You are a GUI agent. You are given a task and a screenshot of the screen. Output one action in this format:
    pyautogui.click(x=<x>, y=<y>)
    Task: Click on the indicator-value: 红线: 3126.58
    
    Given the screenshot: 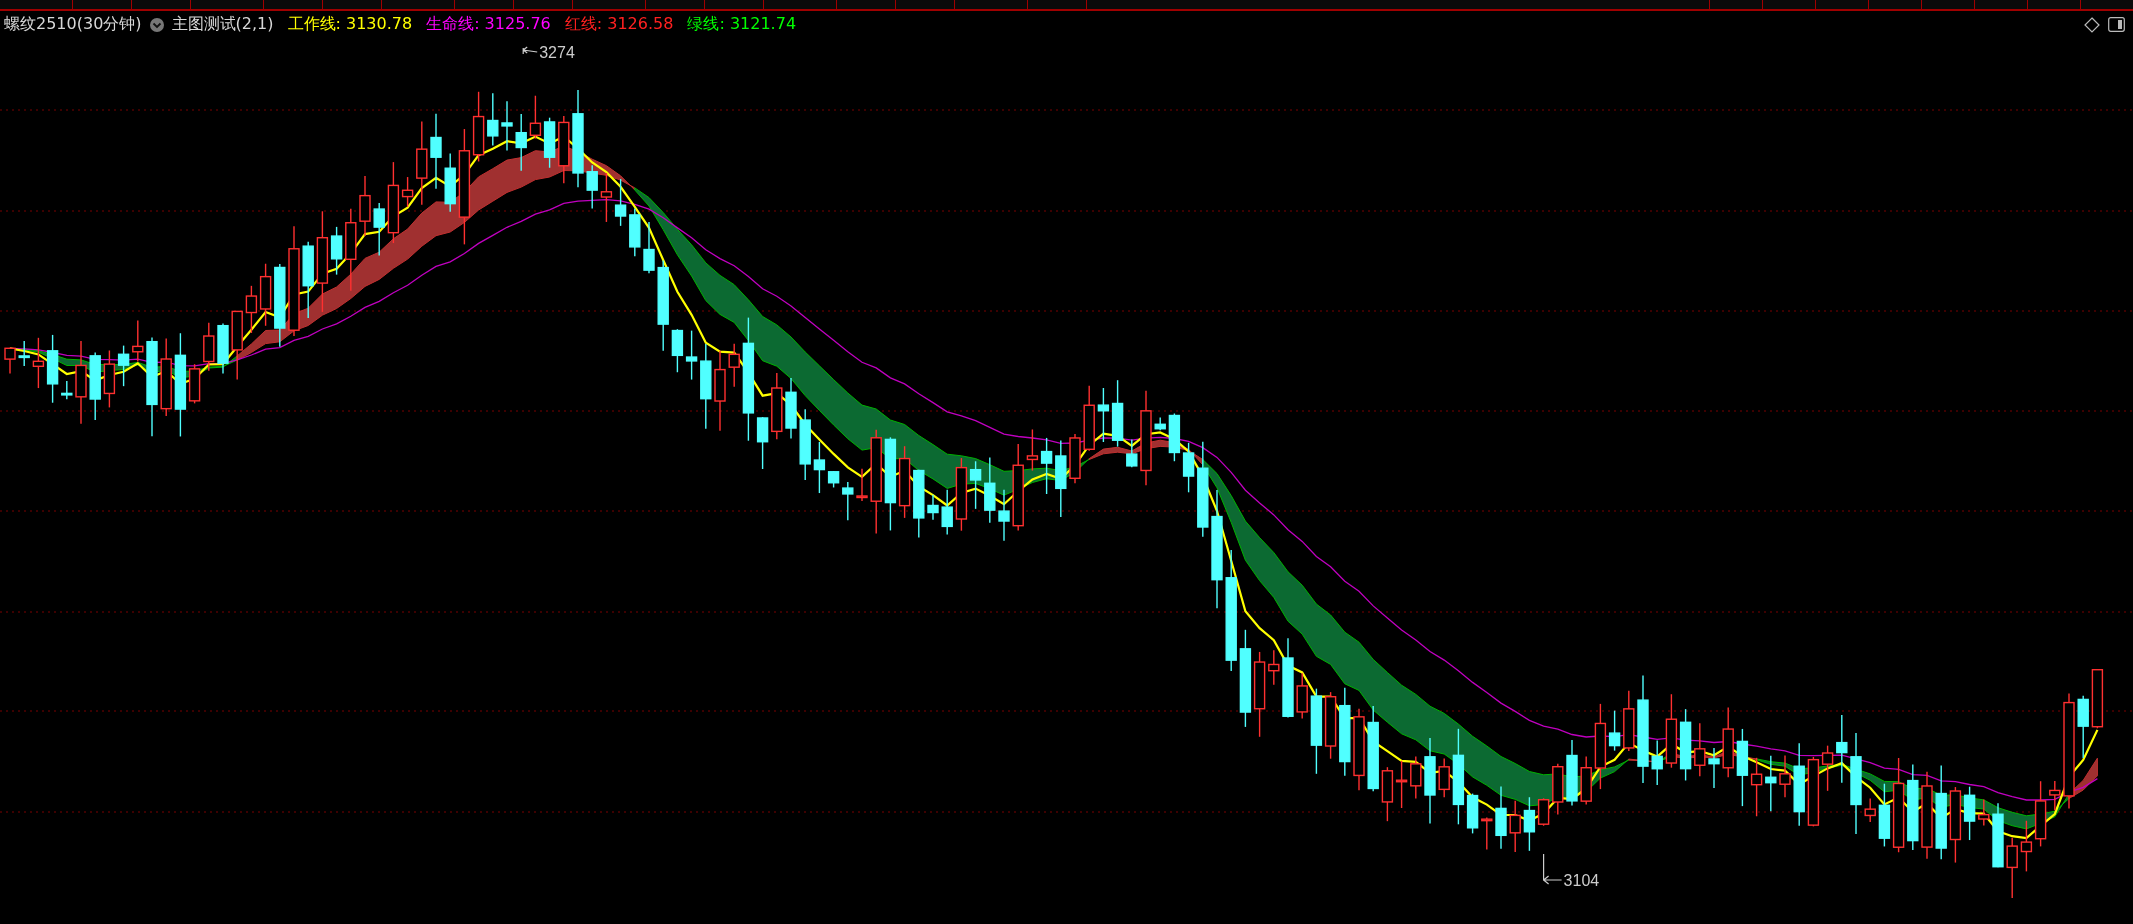 What is the action you would take?
    pyautogui.click(x=619, y=24)
    